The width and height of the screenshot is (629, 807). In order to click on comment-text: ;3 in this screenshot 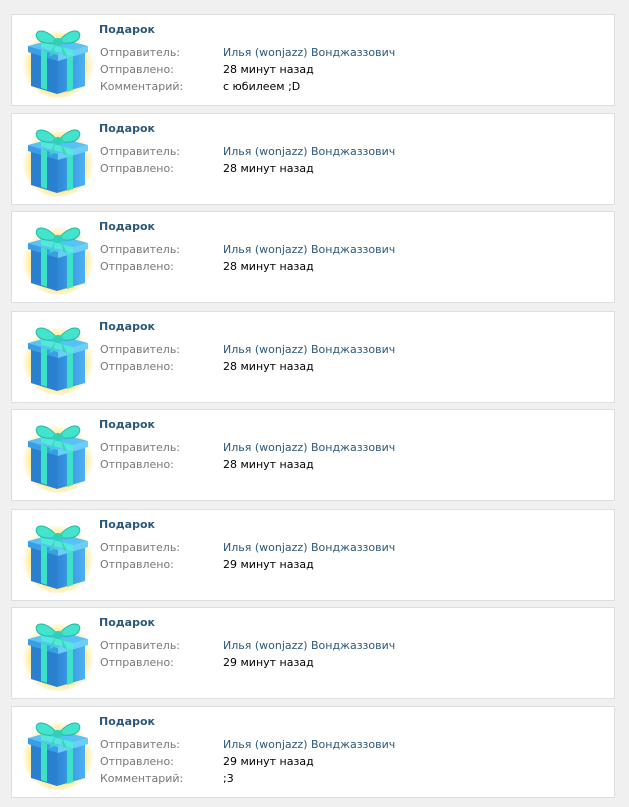, I will do `click(228, 778)`.